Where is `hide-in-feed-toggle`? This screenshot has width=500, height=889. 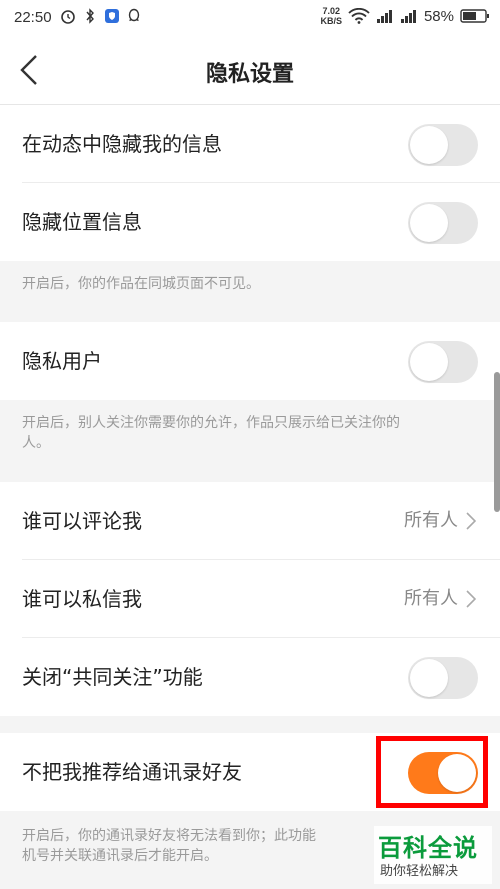
hide-in-feed-toggle is located at coordinates (443, 145).